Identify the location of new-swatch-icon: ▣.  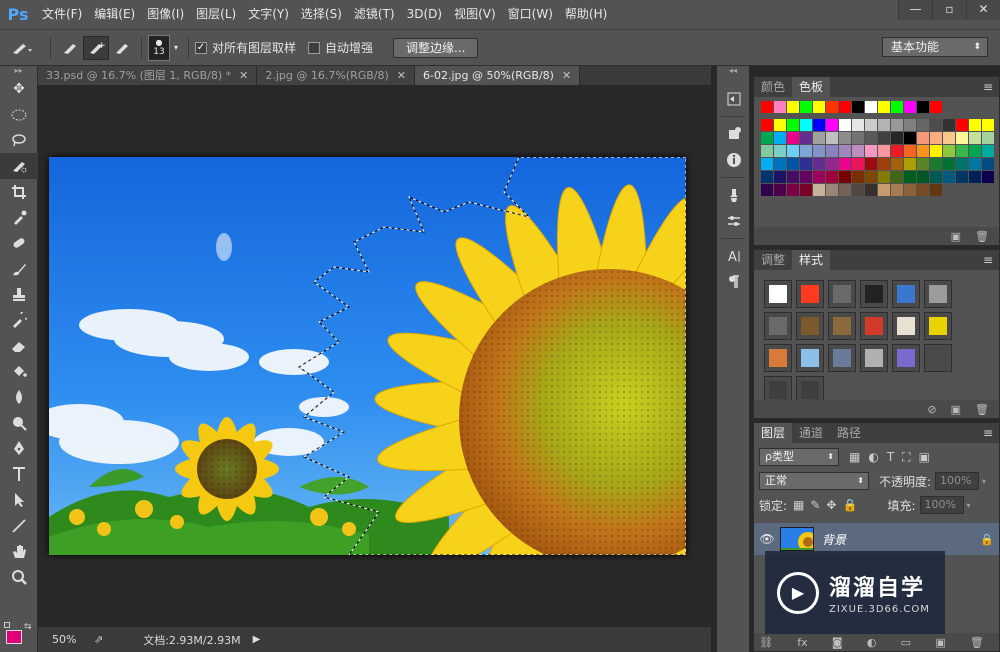
(956, 236).